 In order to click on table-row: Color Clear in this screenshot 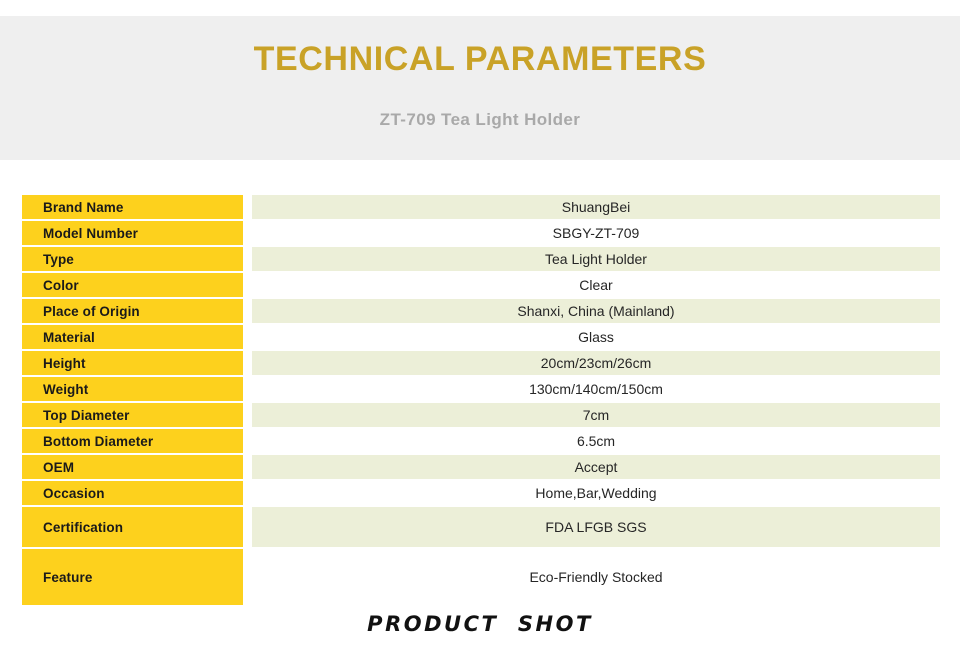, I will do `click(481, 285)`.